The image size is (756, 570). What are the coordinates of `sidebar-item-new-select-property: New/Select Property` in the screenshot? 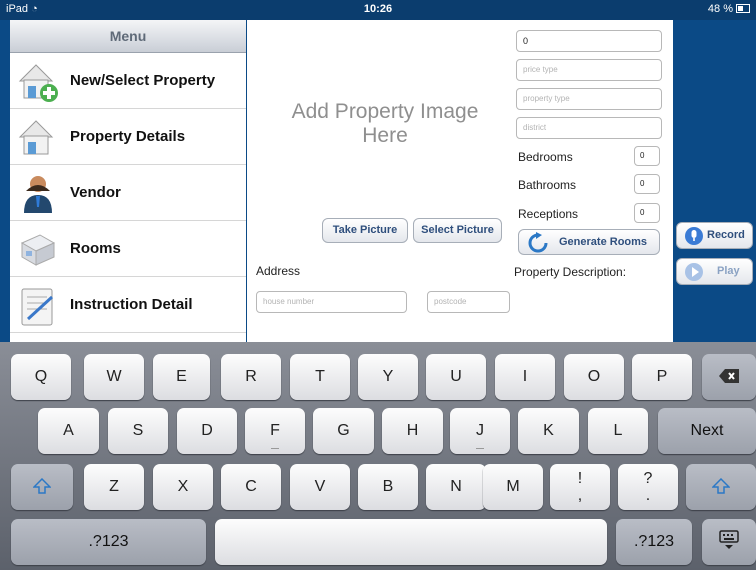 It's located at (128, 81).